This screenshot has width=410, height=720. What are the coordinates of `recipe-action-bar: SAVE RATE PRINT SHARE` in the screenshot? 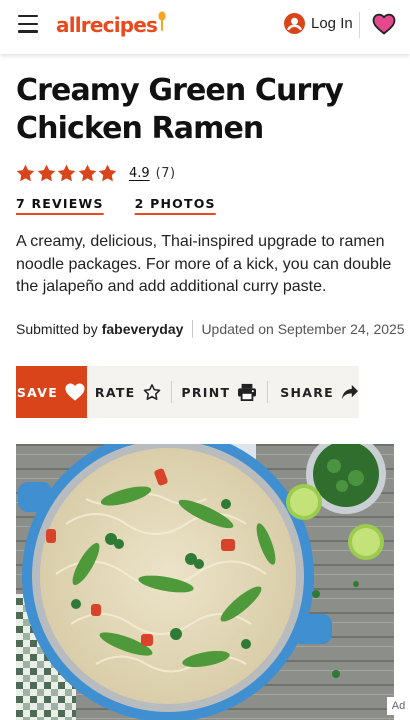 It's located at (187, 392).